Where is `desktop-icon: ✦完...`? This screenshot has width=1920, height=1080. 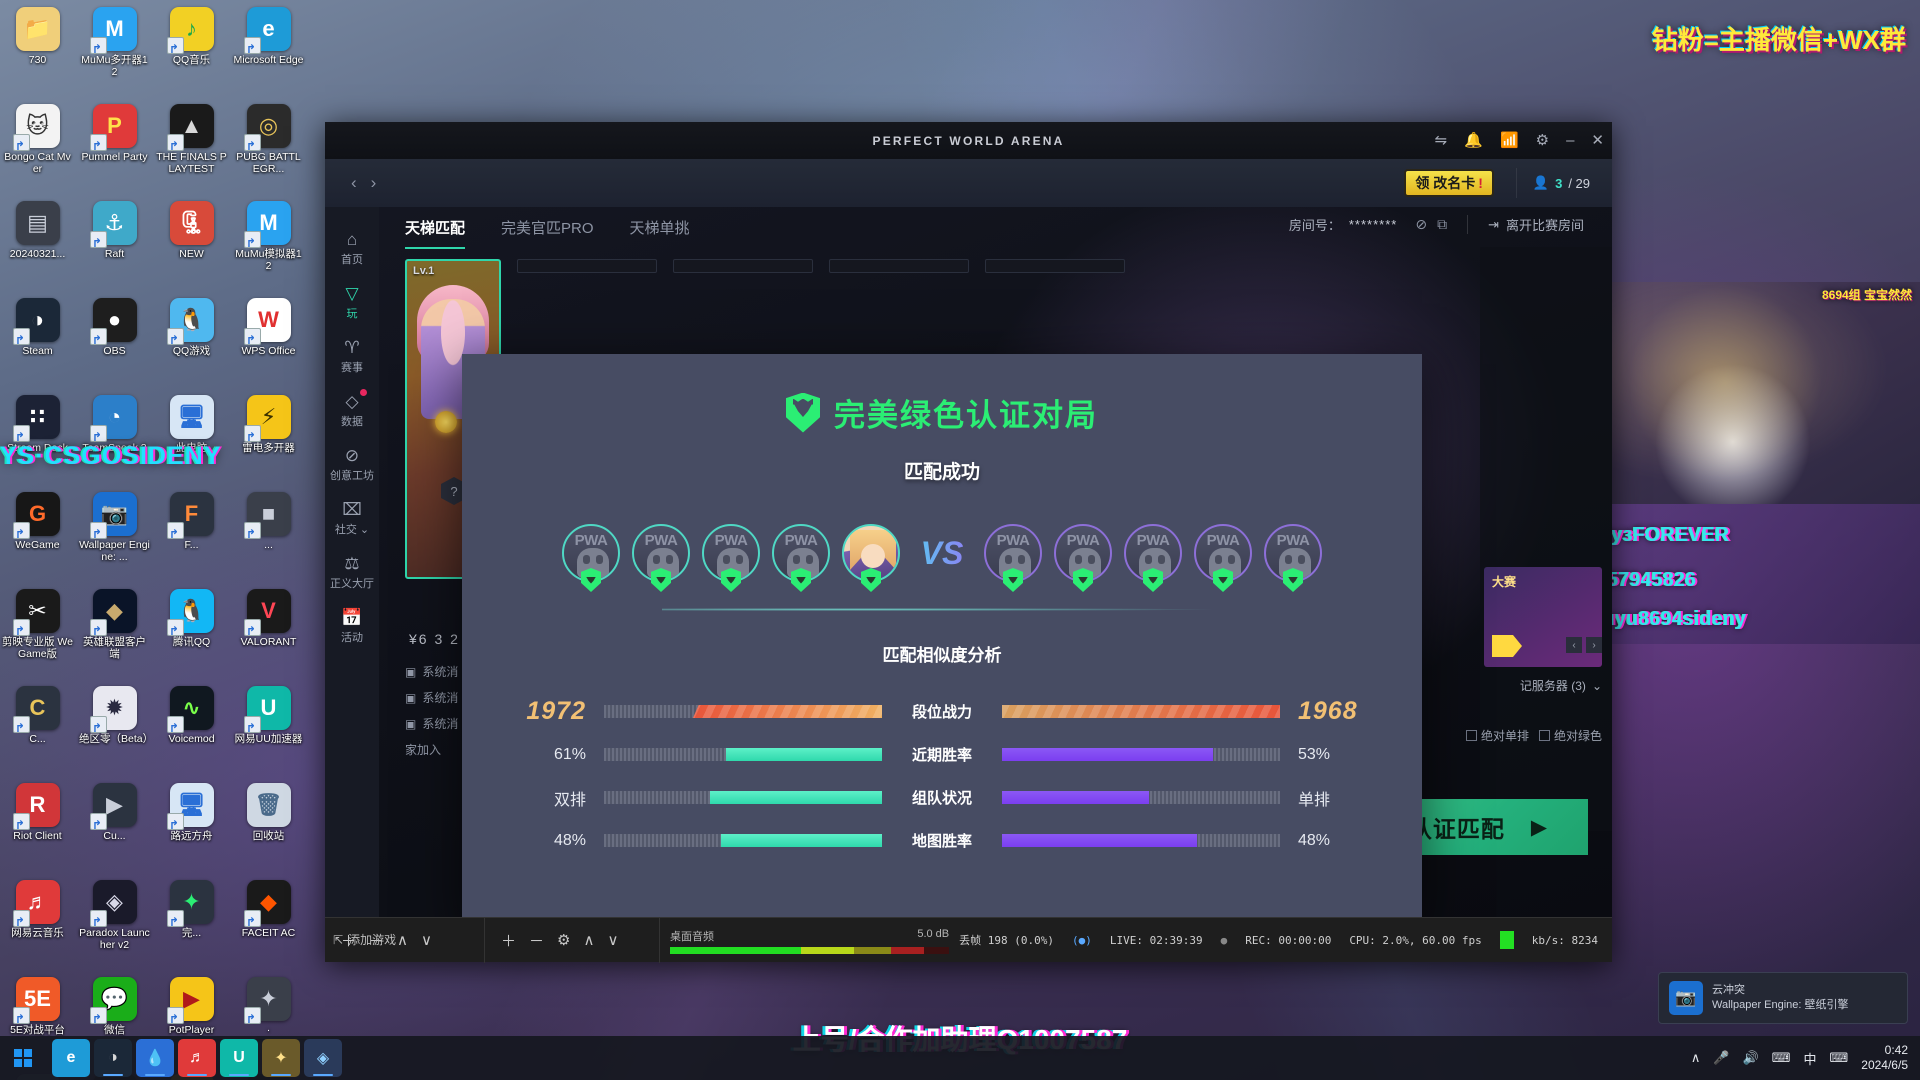
desktop-icon: ✦完... is located at coordinates (191, 925).